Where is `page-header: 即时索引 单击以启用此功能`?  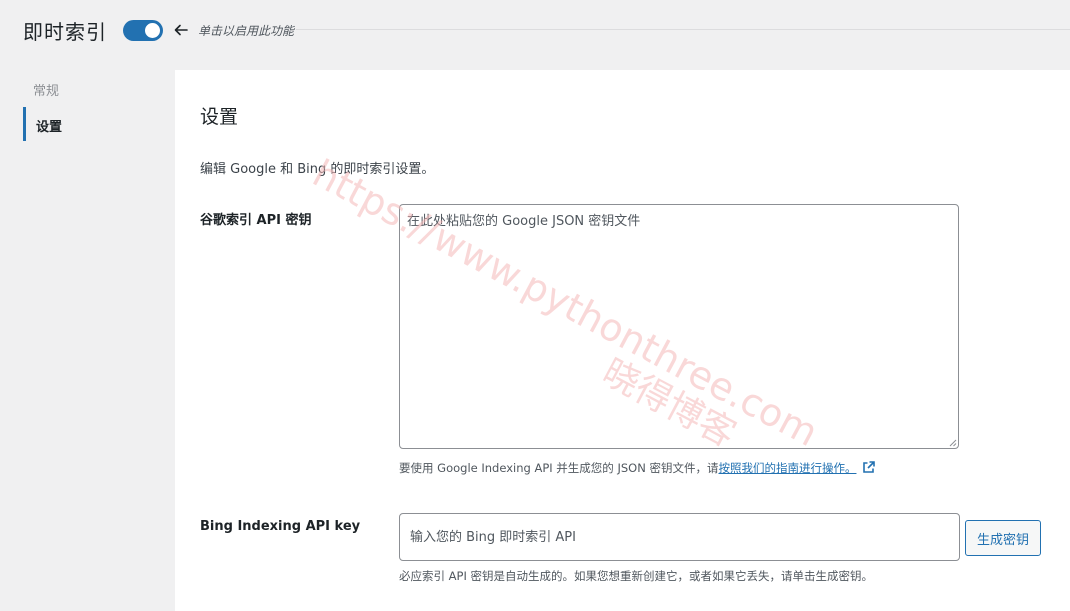 page-header: 即时索引 单击以启用此功能 is located at coordinates (535, 31).